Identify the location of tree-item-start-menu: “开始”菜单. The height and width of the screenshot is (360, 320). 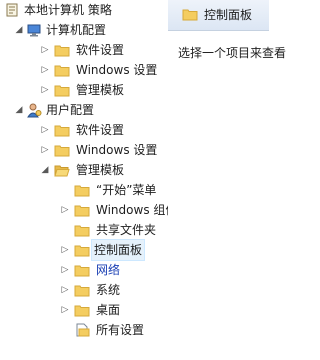
(84, 190).